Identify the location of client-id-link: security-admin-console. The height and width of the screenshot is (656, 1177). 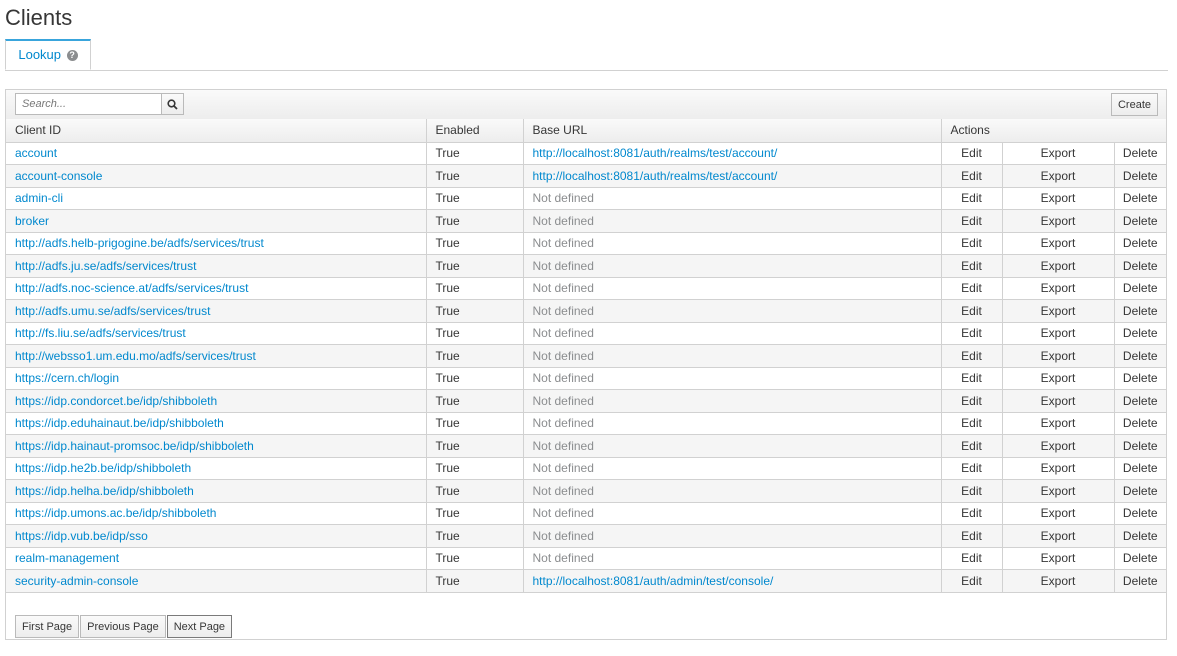
(216, 581).